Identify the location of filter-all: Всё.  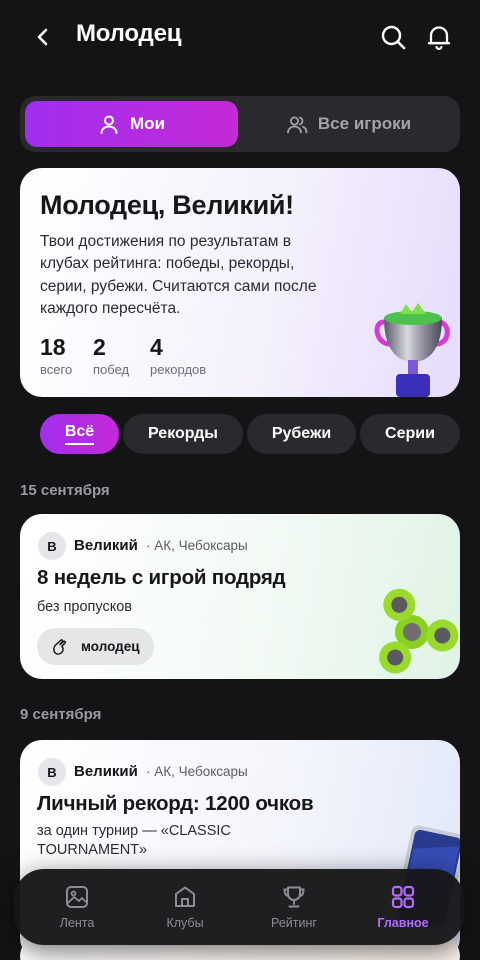
(79, 434).